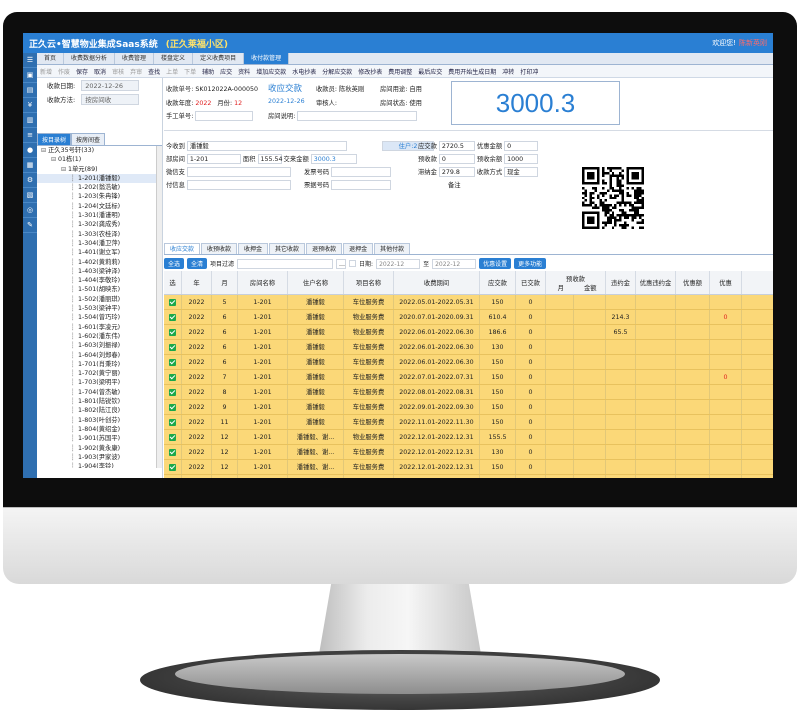  Describe the element at coordinates (271, 71) in the screenshot. I see `toolbar-button-12: 增加应交款` at that location.